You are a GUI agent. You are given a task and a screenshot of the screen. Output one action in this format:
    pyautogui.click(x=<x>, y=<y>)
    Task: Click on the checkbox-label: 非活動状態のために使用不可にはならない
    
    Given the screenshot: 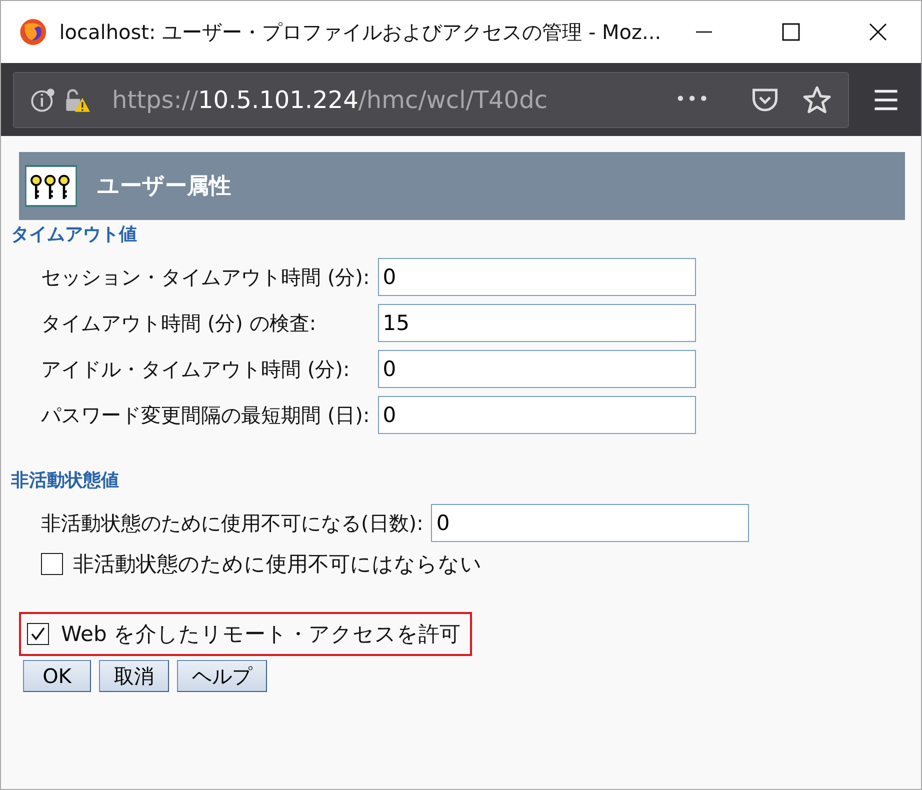 What is the action you would take?
    pyautogui.click(x=277, y=564)
    